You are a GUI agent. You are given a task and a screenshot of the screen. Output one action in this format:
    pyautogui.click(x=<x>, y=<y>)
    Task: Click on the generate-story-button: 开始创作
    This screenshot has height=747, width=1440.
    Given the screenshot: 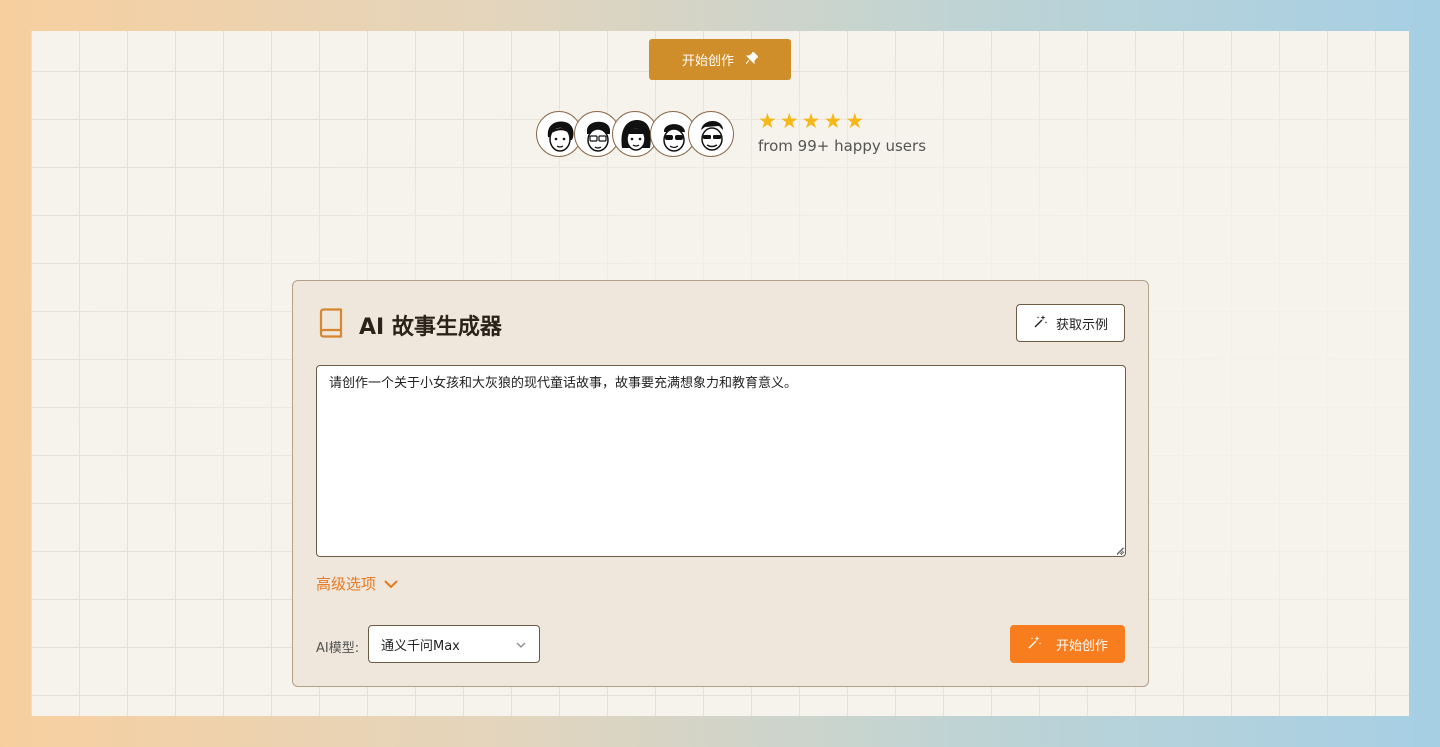 What is the action you would take?
    pyautogui.click(x=1067, y=644)
    